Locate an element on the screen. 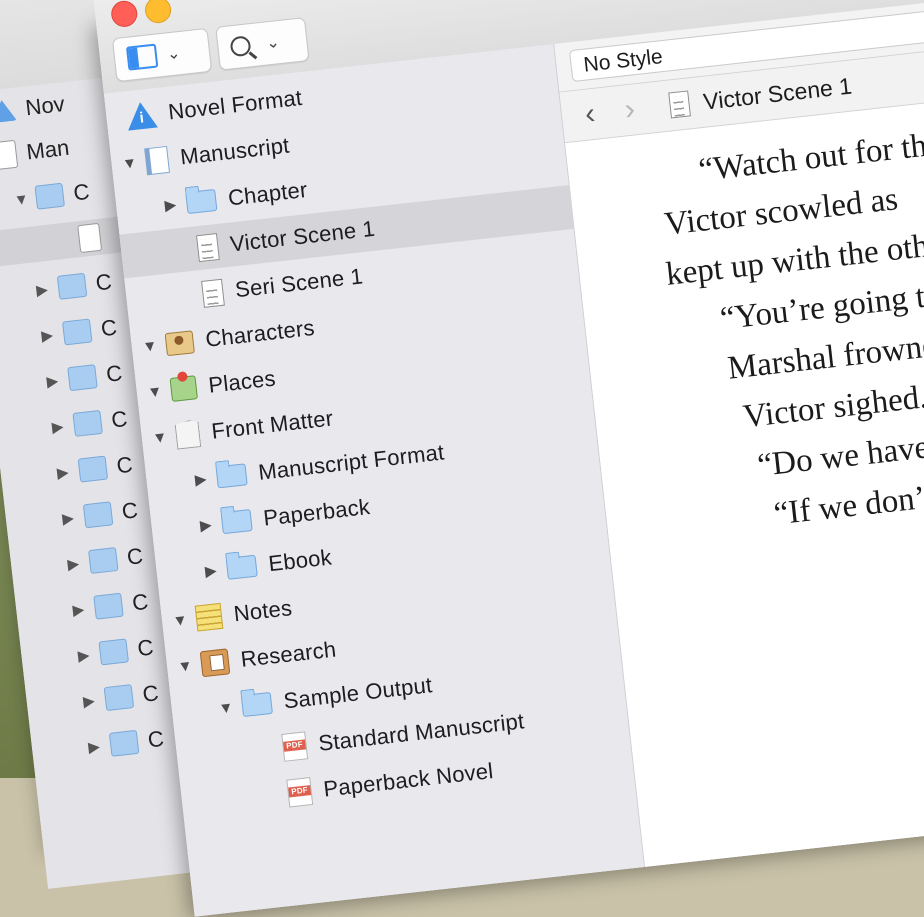 The height and width of the screenshot is (917, 924). view-mode-button: ⌄ is located at coordinates (162, 55).